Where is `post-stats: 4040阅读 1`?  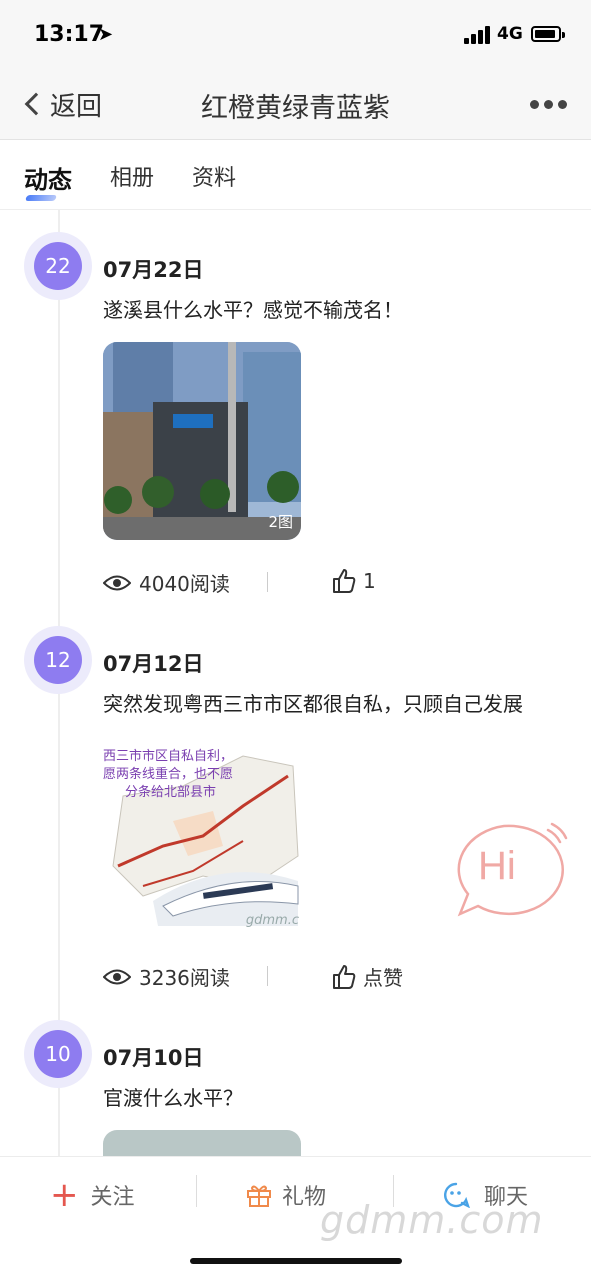 post-stats: 4040阅读 1 is located at coordinates (333, 583).